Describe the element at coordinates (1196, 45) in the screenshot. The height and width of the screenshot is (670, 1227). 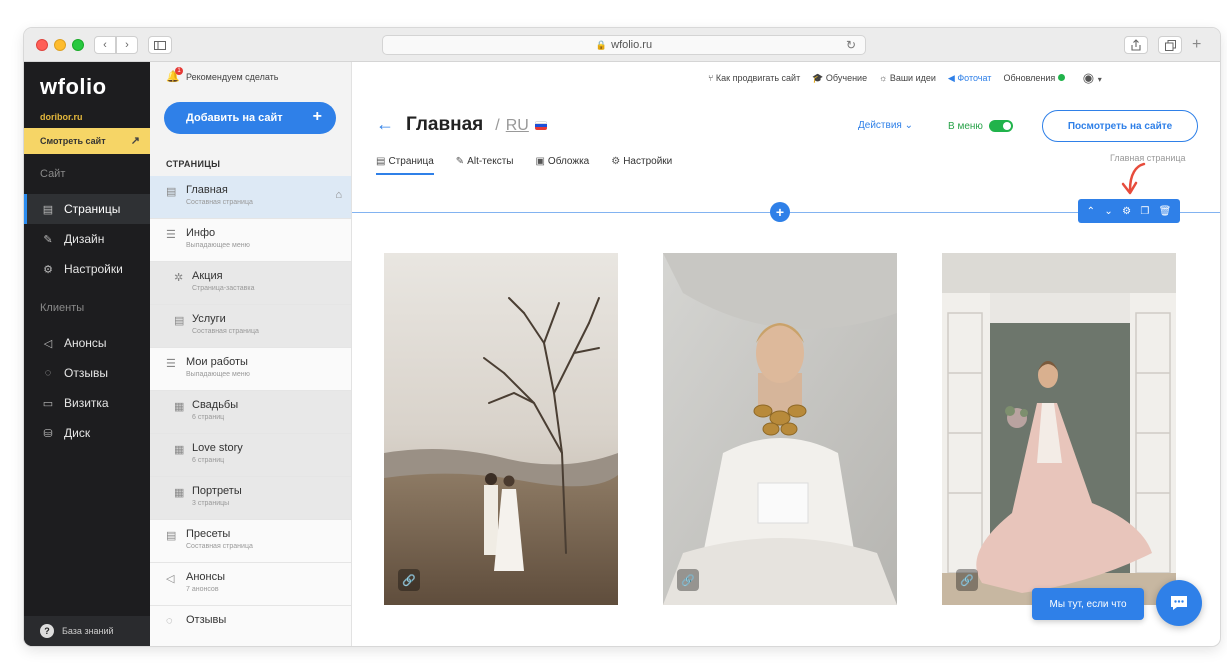
I see `new-tab-icon: +` at that location.